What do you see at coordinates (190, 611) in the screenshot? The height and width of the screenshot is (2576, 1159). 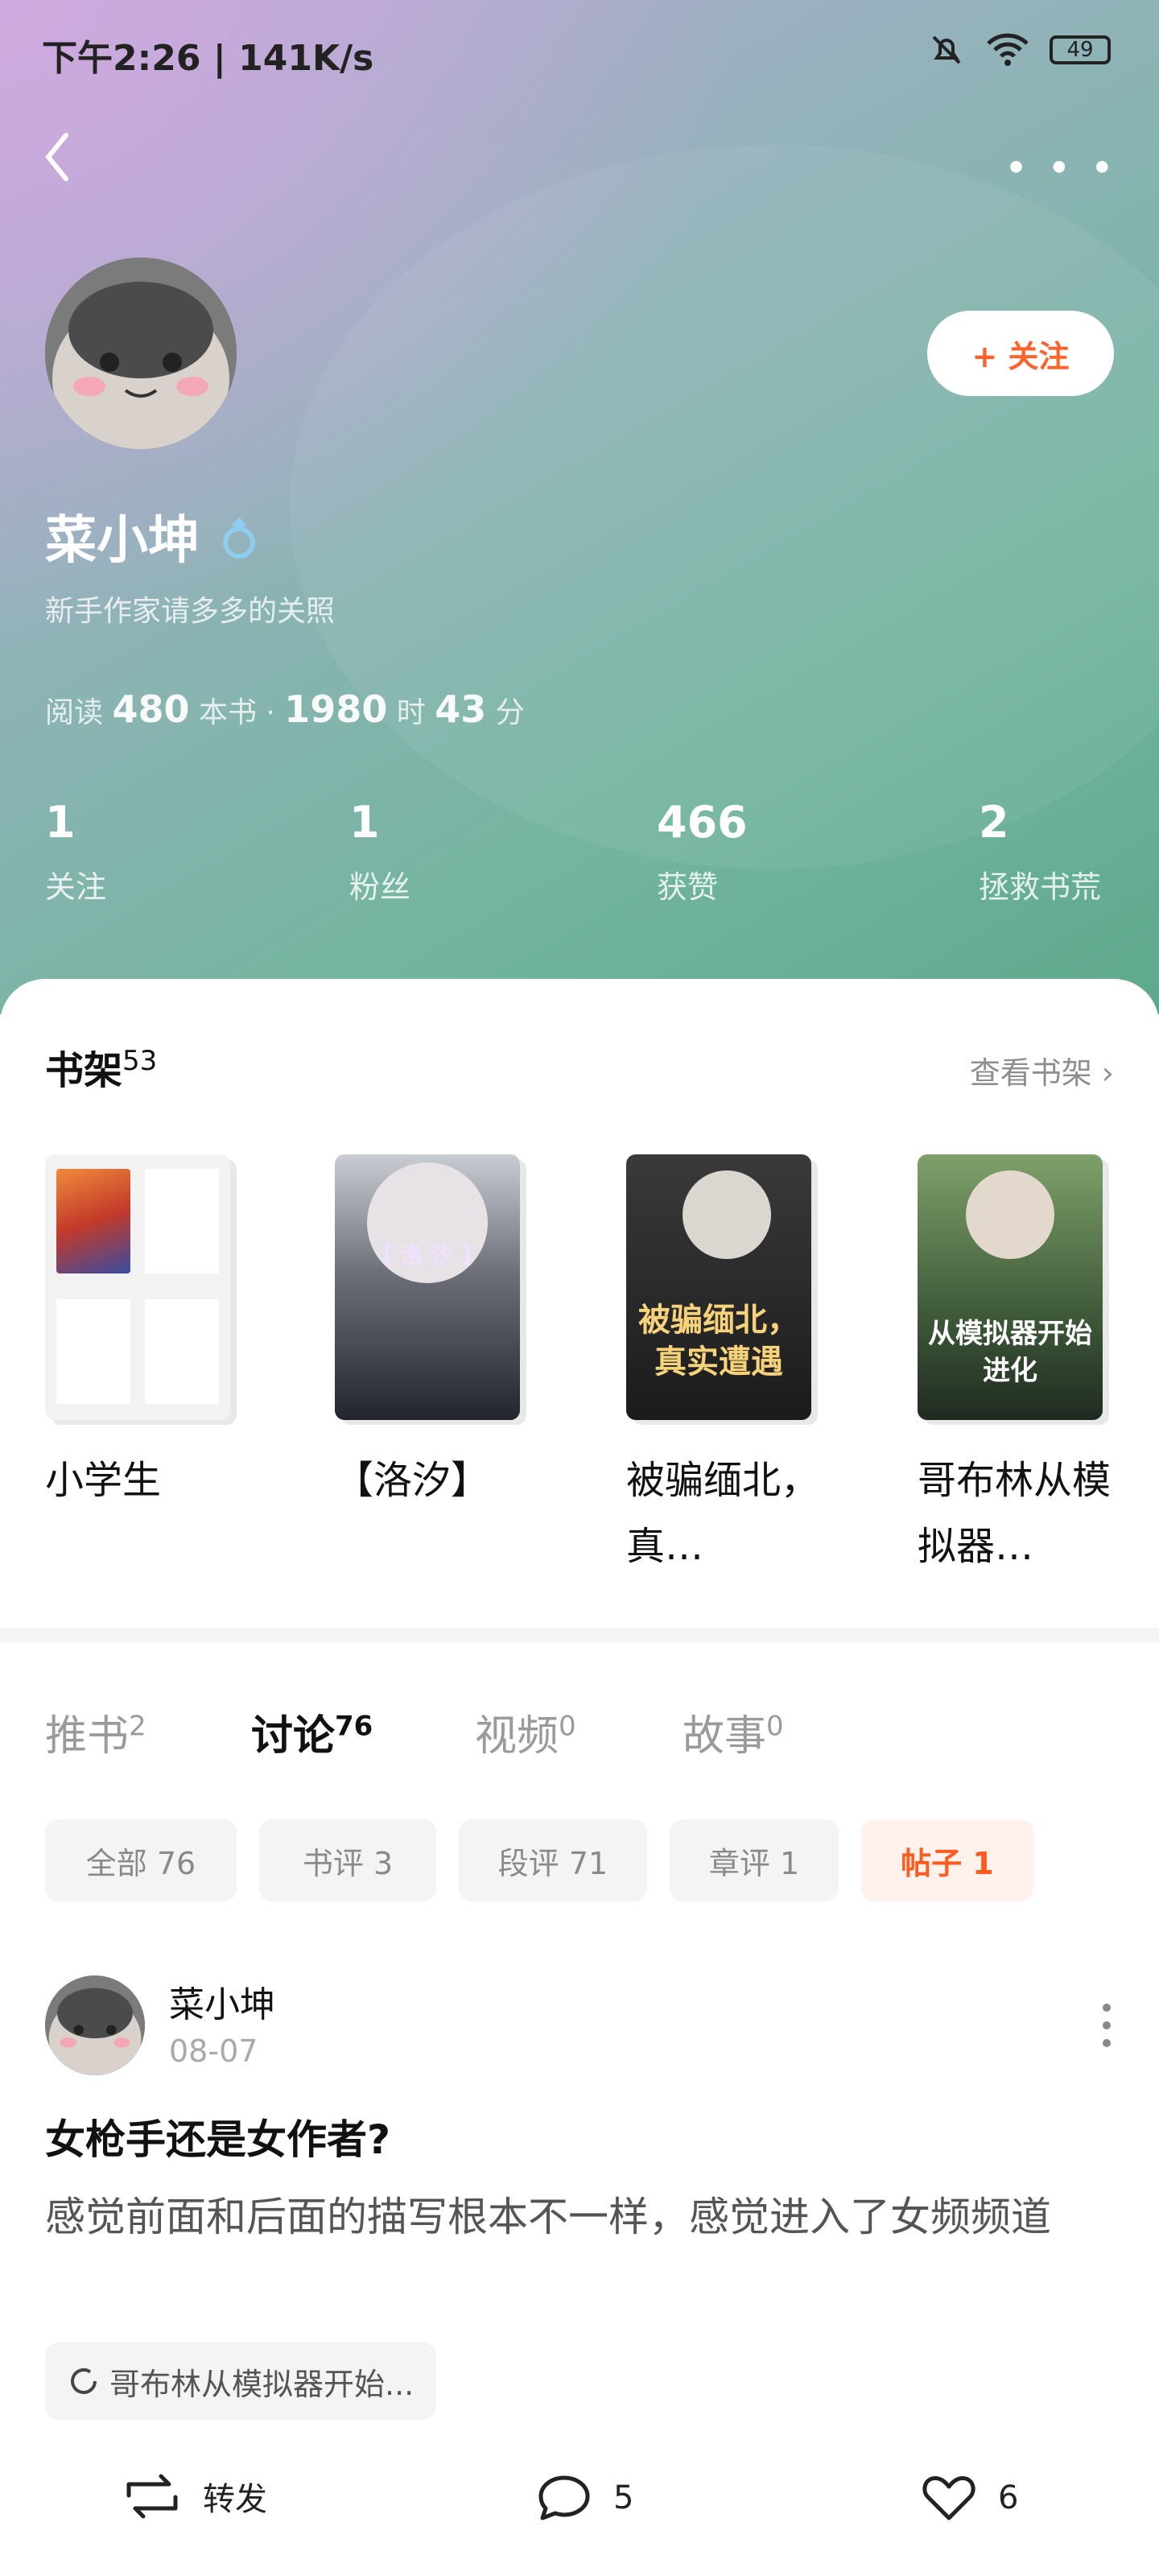 I see `profile-bio: 新手作家请多多的关照` at bounding box center [190, 611].